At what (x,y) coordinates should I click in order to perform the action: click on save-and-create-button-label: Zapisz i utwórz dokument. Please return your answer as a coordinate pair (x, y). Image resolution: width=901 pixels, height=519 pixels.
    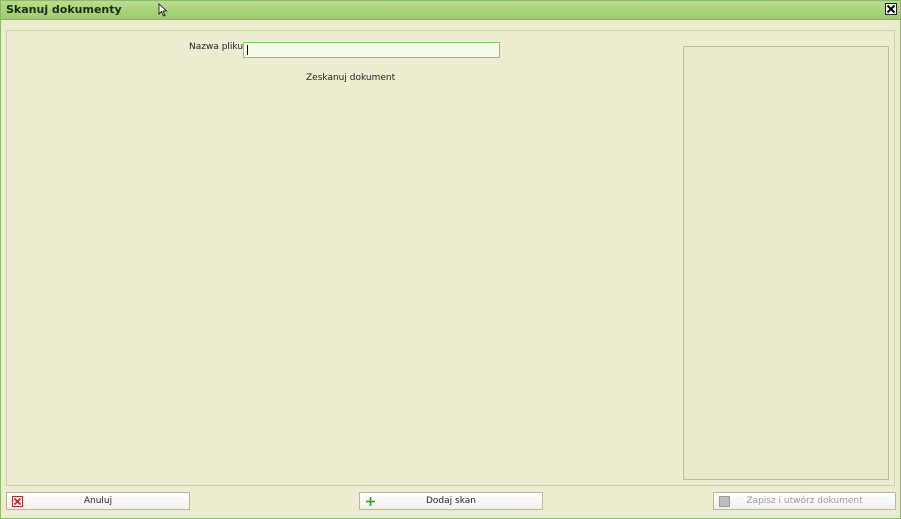
    Looking at the image, I should click on (804, 501).